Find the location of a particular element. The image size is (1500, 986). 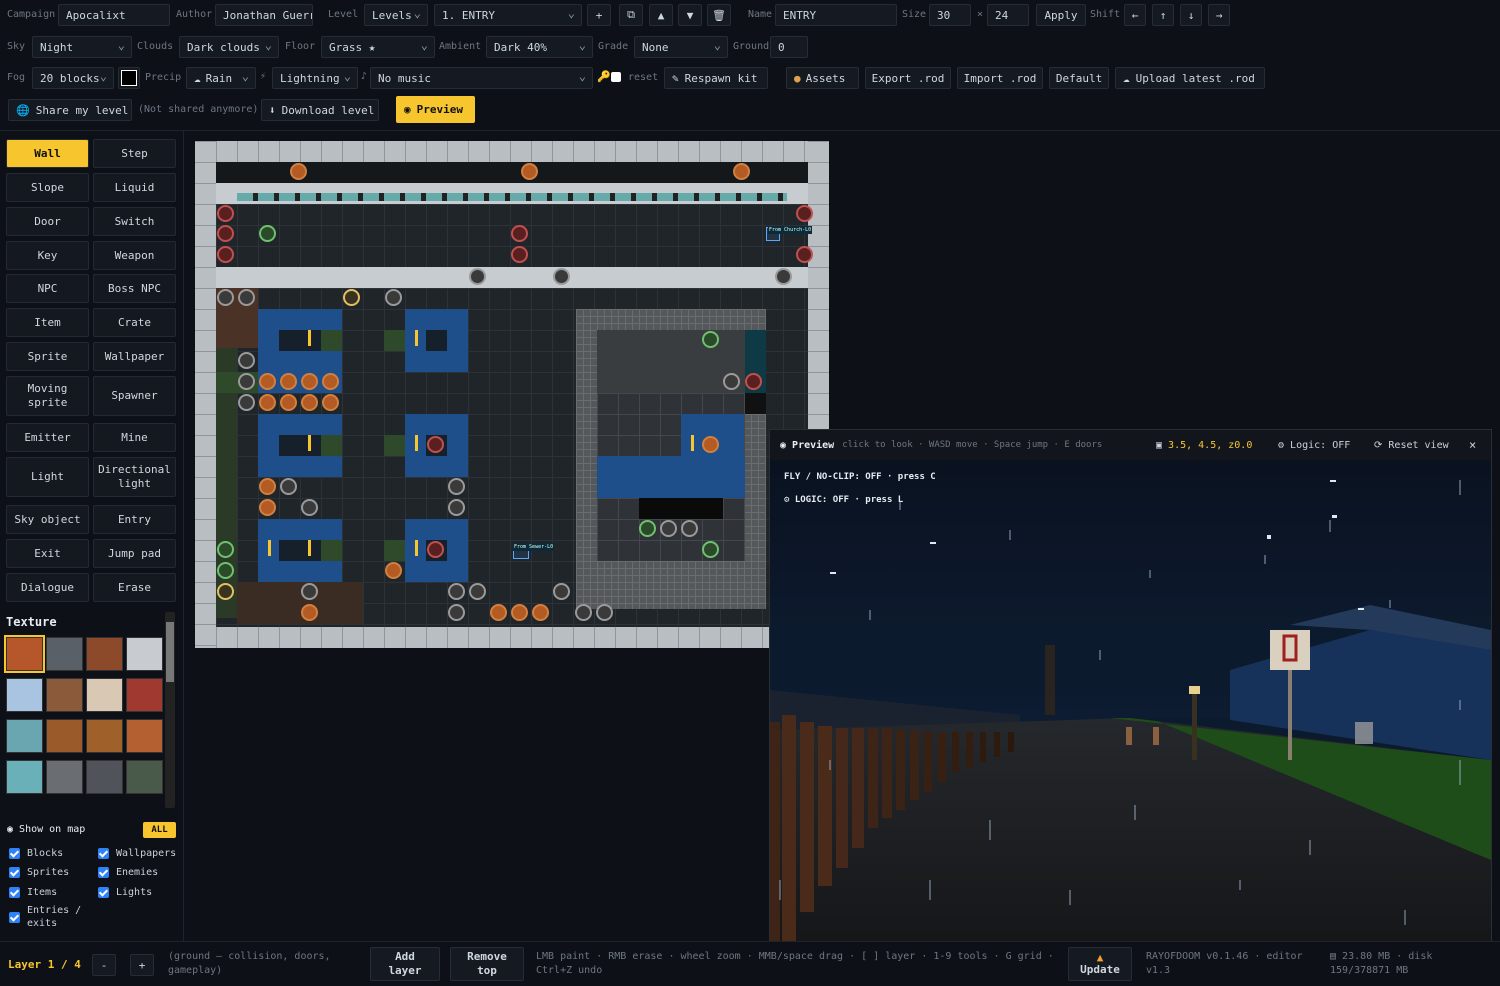

close-icon: × is located at coordinates (1472, 445).